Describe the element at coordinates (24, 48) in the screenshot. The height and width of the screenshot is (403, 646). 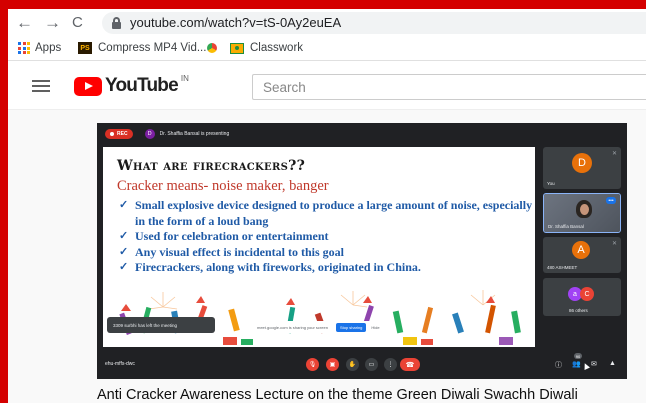
I see `apps-grid-icon` at that location.